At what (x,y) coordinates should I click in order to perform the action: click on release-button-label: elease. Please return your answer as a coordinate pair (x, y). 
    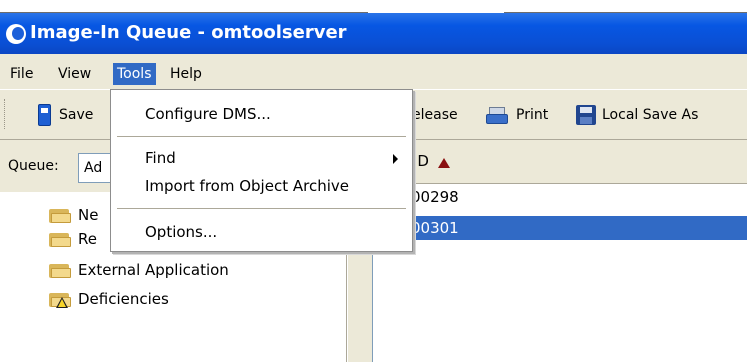
    Looking at the image, I should click on (435, 115).